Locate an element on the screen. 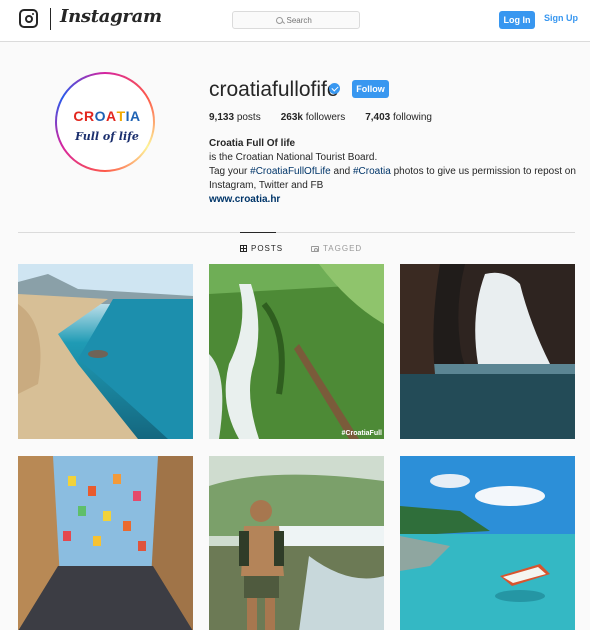  posts-stat: 9,133 posts is located at coordinates (235, 117).